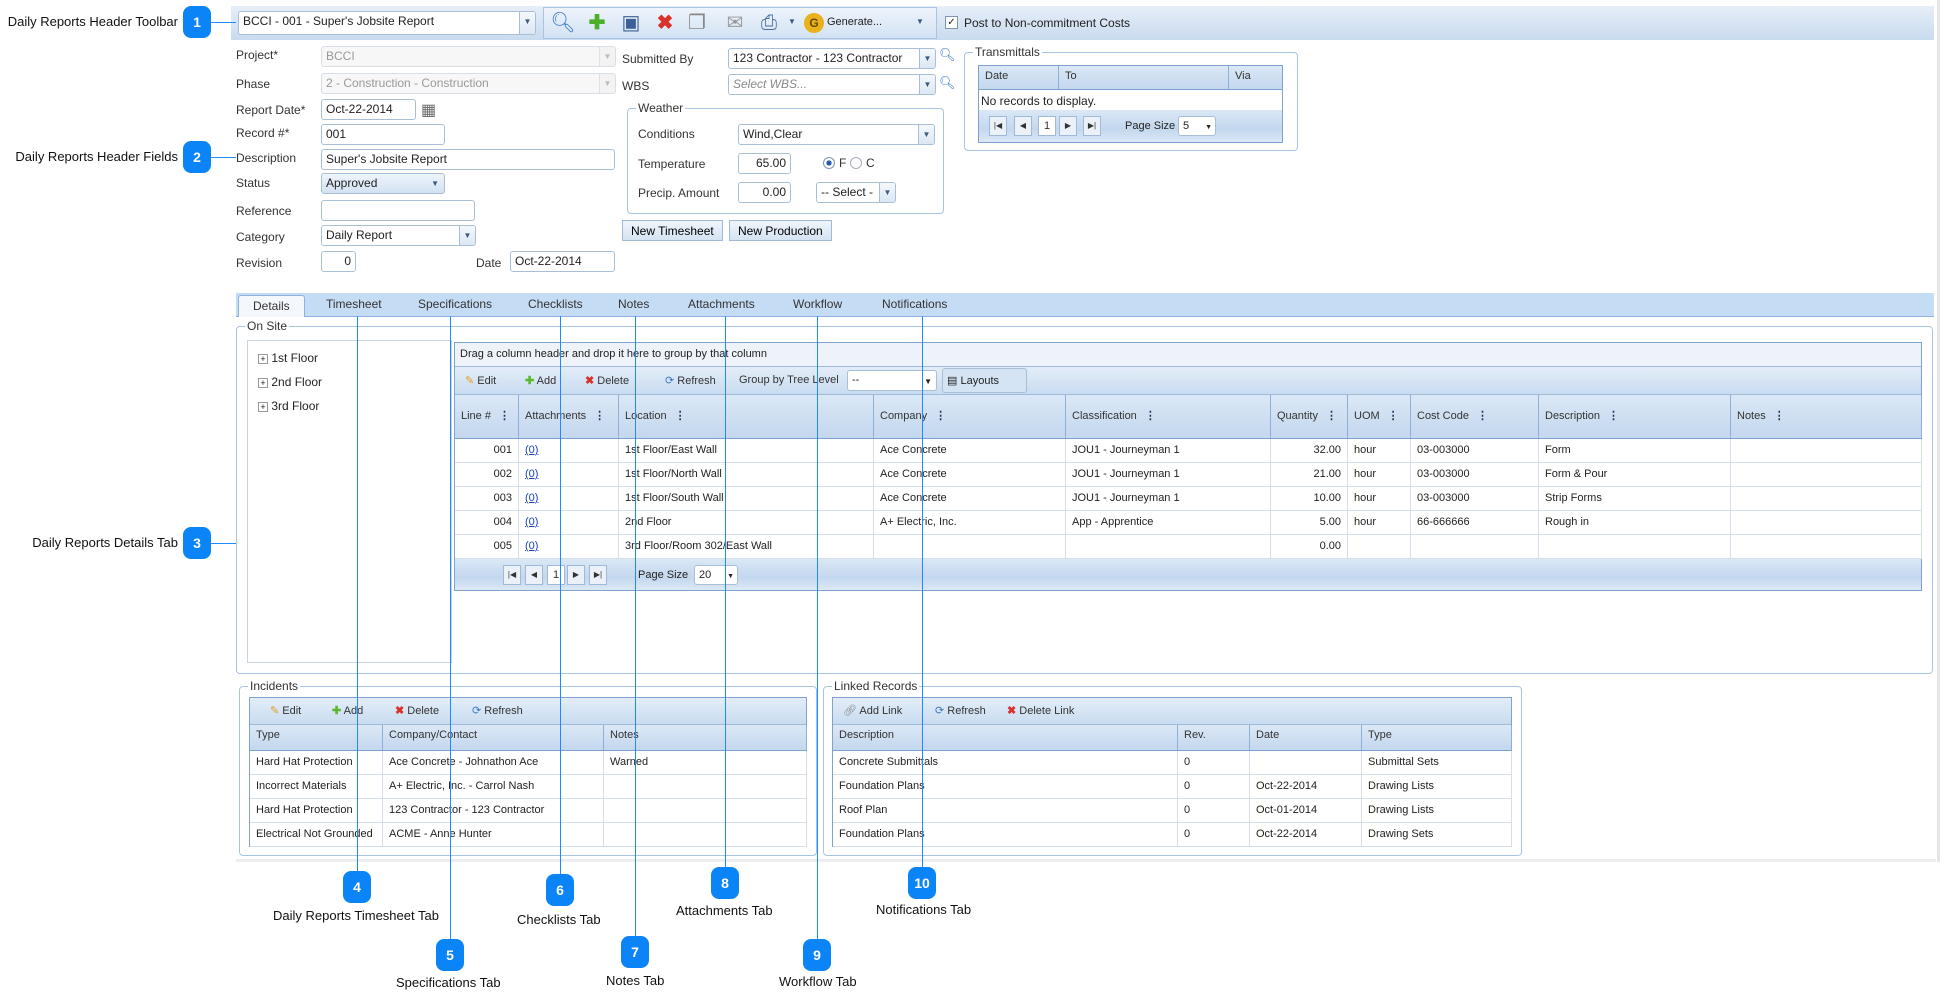  What do you see at coordinates (480, 380) in the screenshot?
I see `edit-button: ✎ Edit` at bounding box center [480, 380].